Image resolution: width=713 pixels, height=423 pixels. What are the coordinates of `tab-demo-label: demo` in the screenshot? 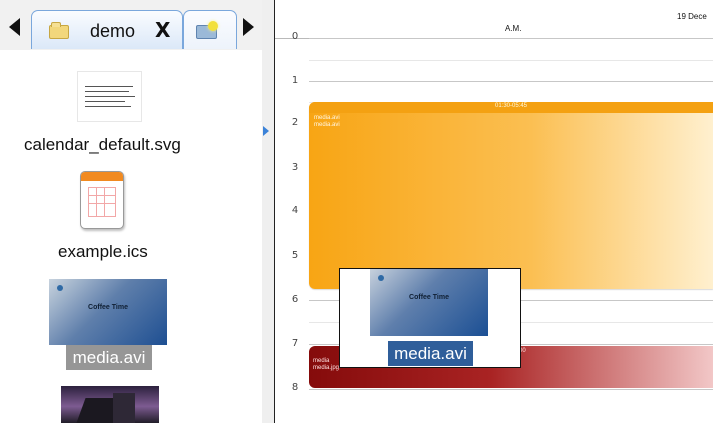 It's located at (113, 31).